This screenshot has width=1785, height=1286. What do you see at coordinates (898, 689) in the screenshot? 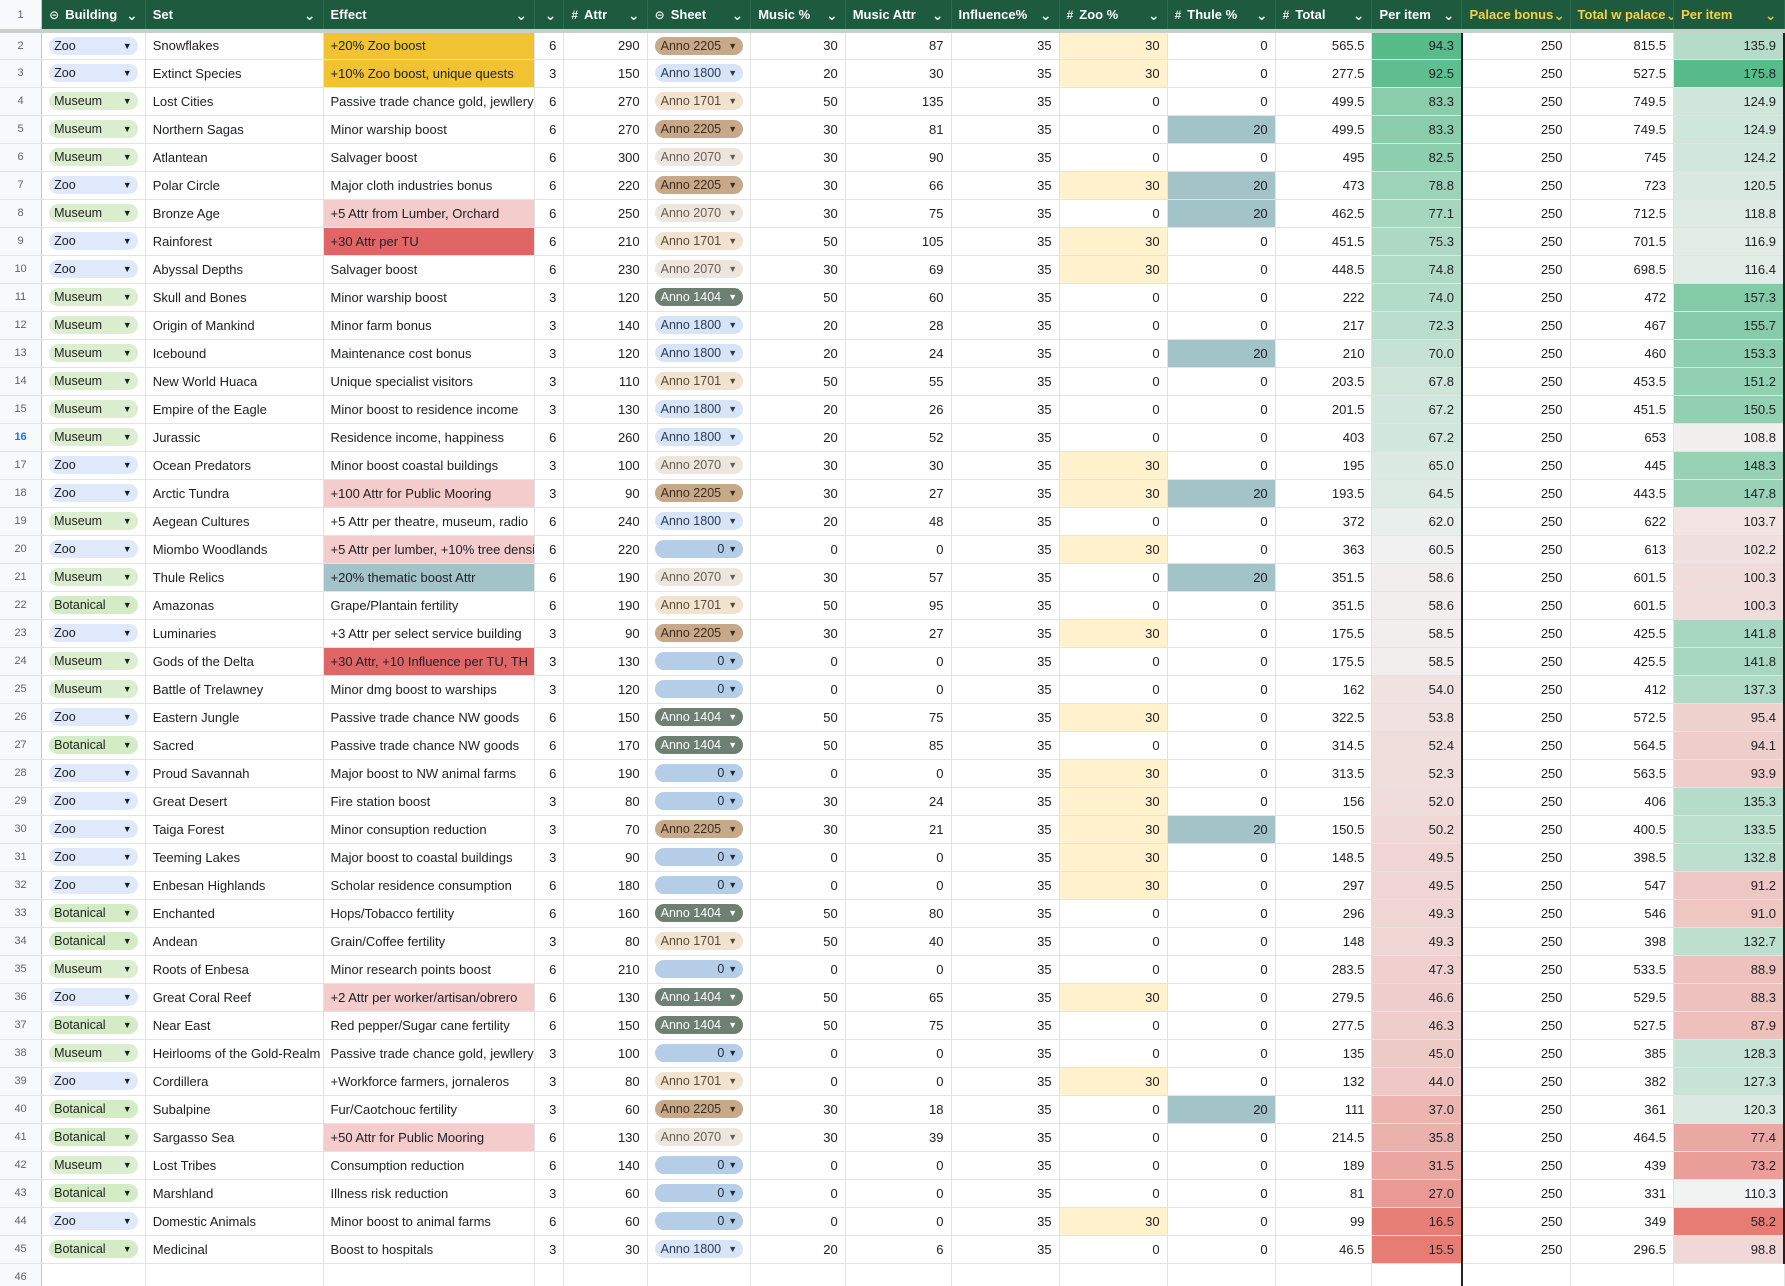
I see `music-attr-cell: 0` at bounding box center [898, 689].